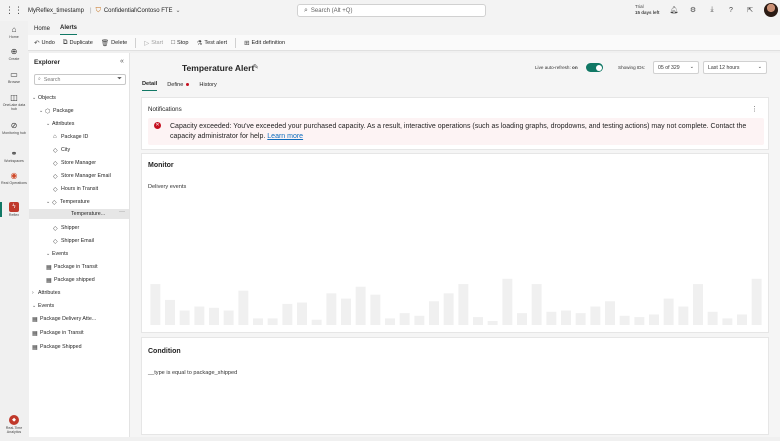  What do you see at coordinates (54, 202) in the screenshot?
I see `tag-icon: ◇` at bounding box center [54, 202].